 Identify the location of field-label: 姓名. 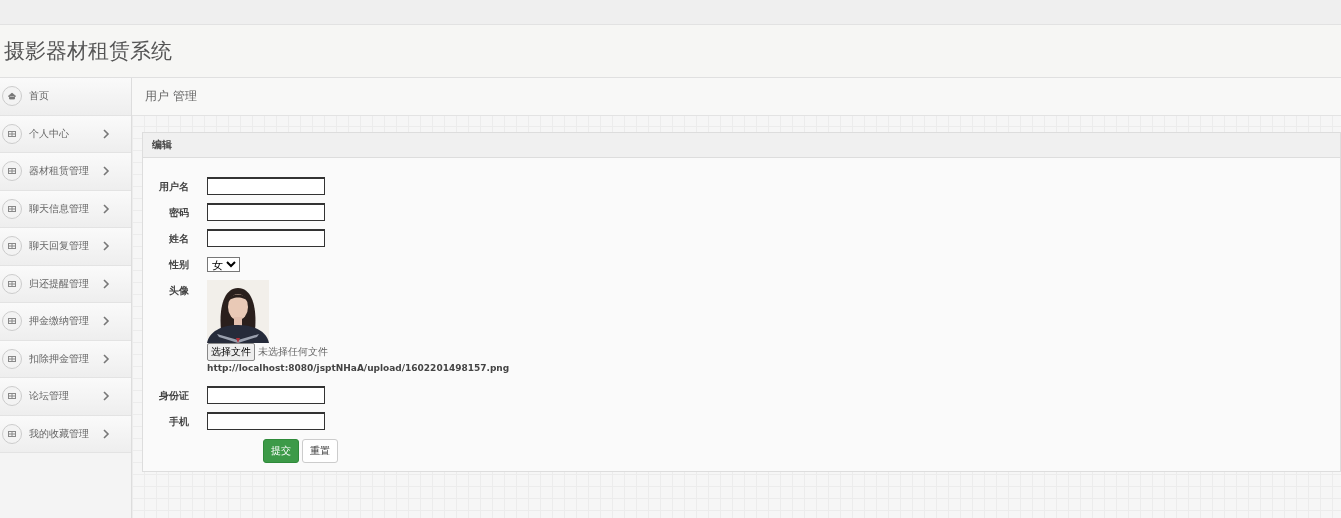
(178, 239).